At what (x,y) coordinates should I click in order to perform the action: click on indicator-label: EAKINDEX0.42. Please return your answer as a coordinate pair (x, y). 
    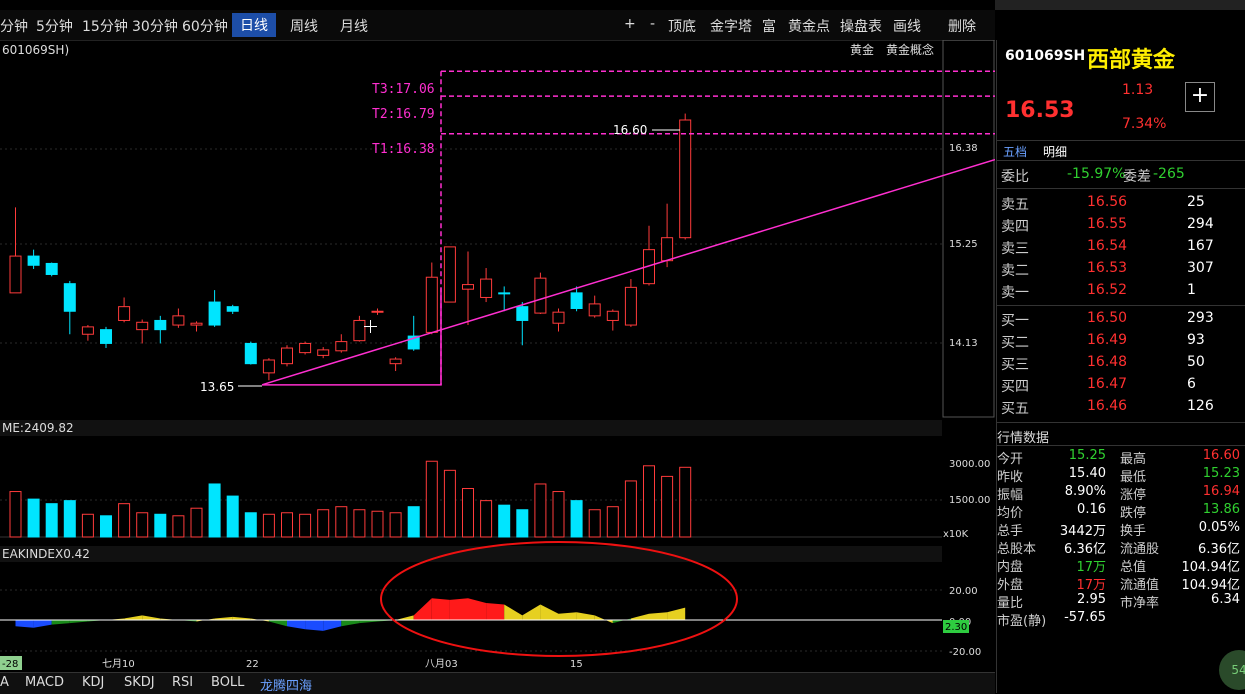
    Looking at the image, I should click on (46, 554).